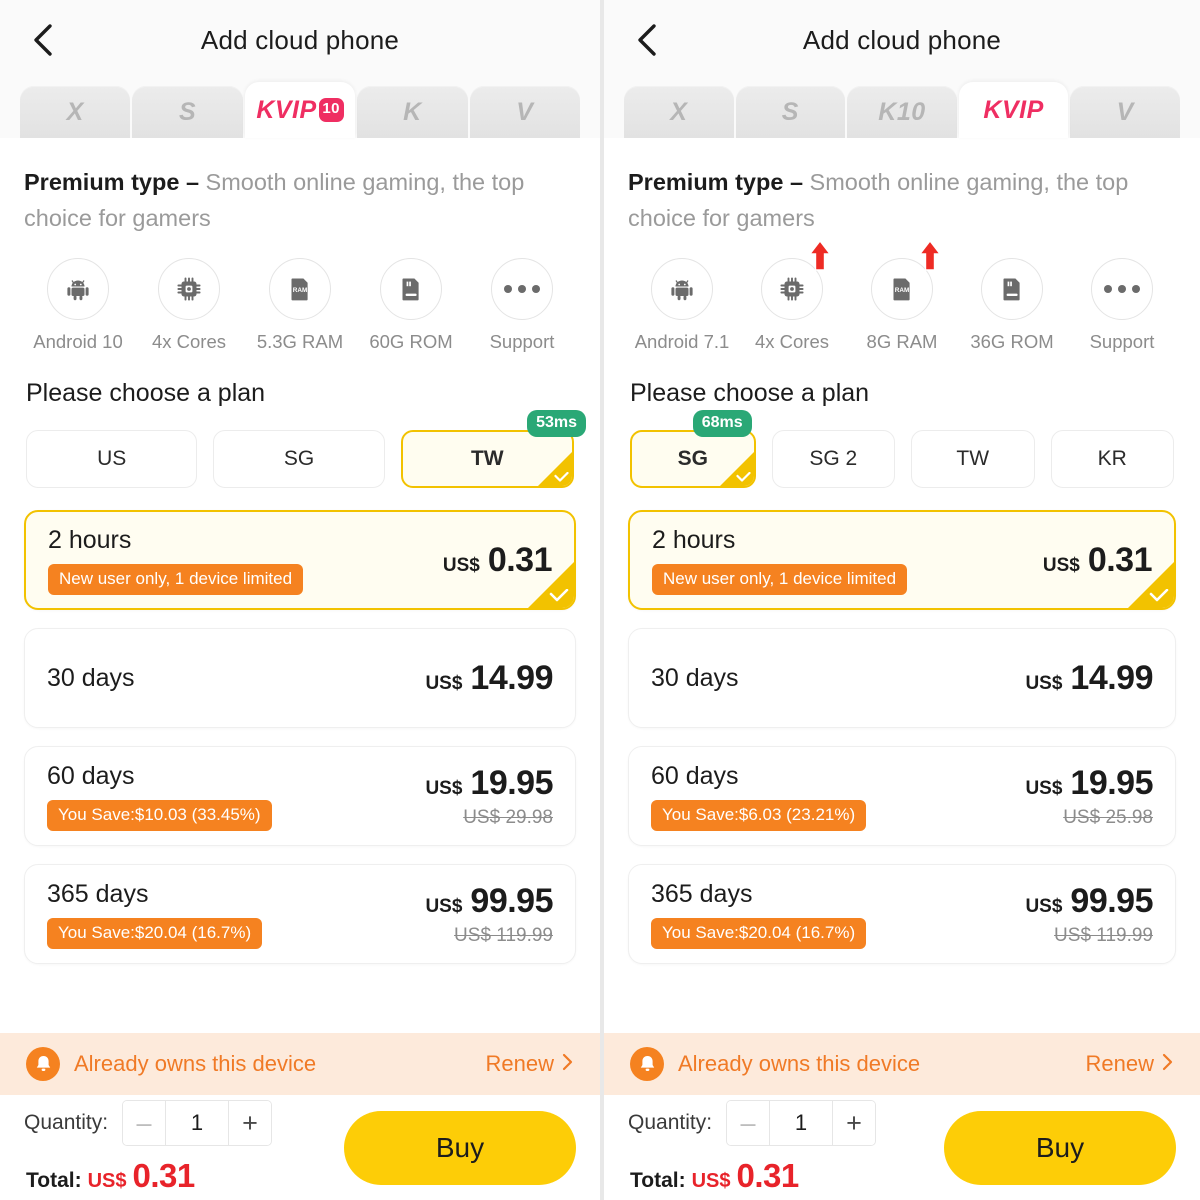 The image size is (1200, 1200). I want to click on spec-label: 36G ROM, so click(1012, 341).